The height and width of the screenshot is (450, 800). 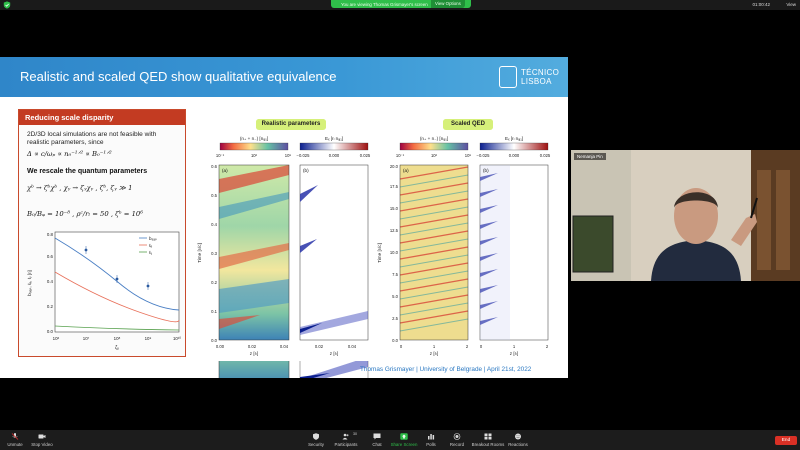 What do you see at coordinates (334, 155) in the screenshot?
I see `realistic-cb-right-tick: 0.000` at bounding box center [334, 155].